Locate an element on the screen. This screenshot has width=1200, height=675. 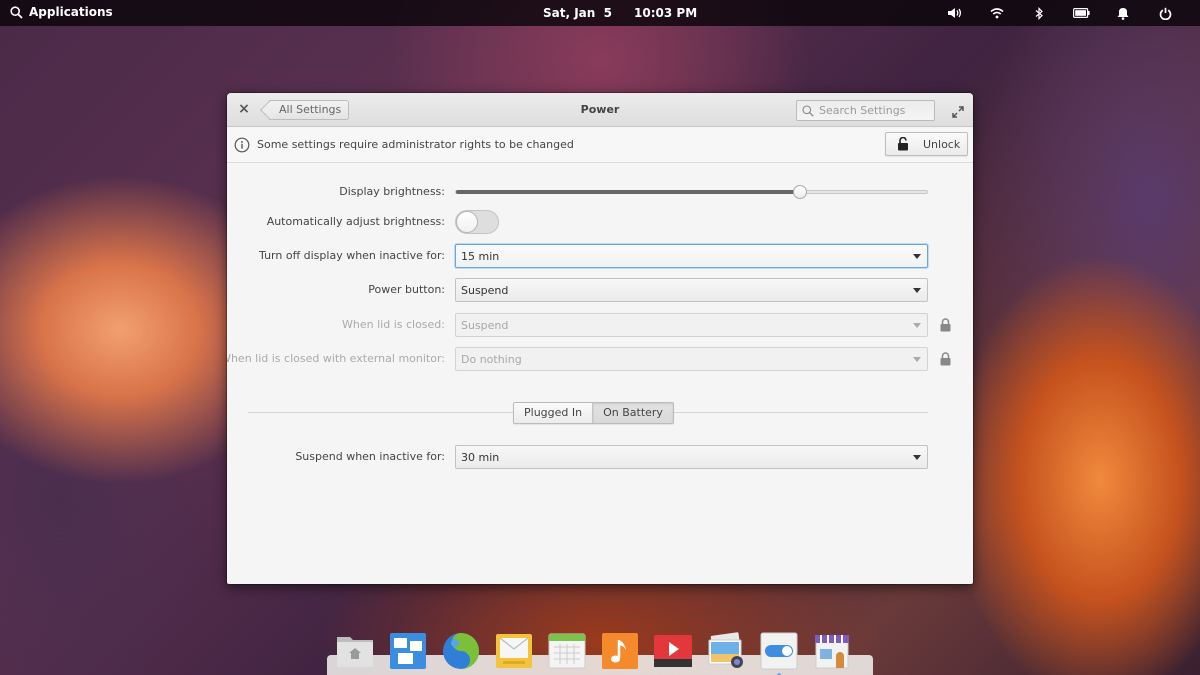
lid-closed-row: When lid is closed: Suspend is located at coordinates (600, 325).